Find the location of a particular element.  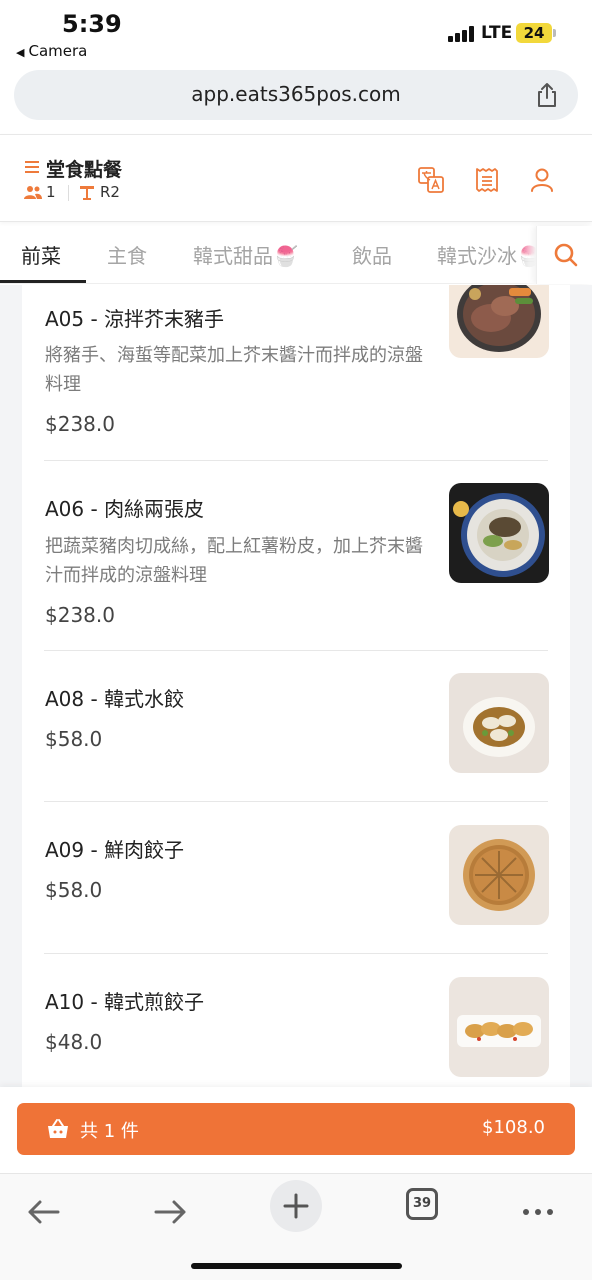

browser-toolbar: 39 is located at coordinates (296, 1226).